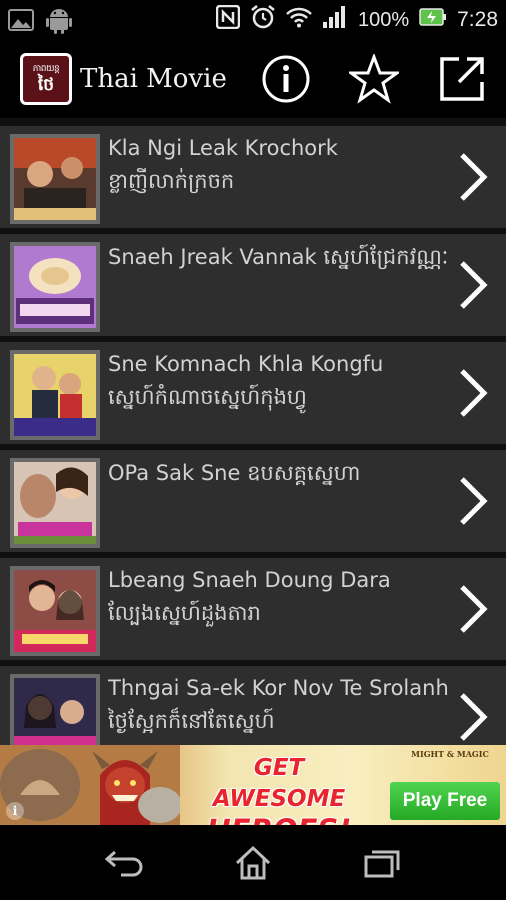  Describe the element at coordinates (246, 364) in the screenshot. I see `movie-title: Sne Komnach Khla Kongfu` at that location.